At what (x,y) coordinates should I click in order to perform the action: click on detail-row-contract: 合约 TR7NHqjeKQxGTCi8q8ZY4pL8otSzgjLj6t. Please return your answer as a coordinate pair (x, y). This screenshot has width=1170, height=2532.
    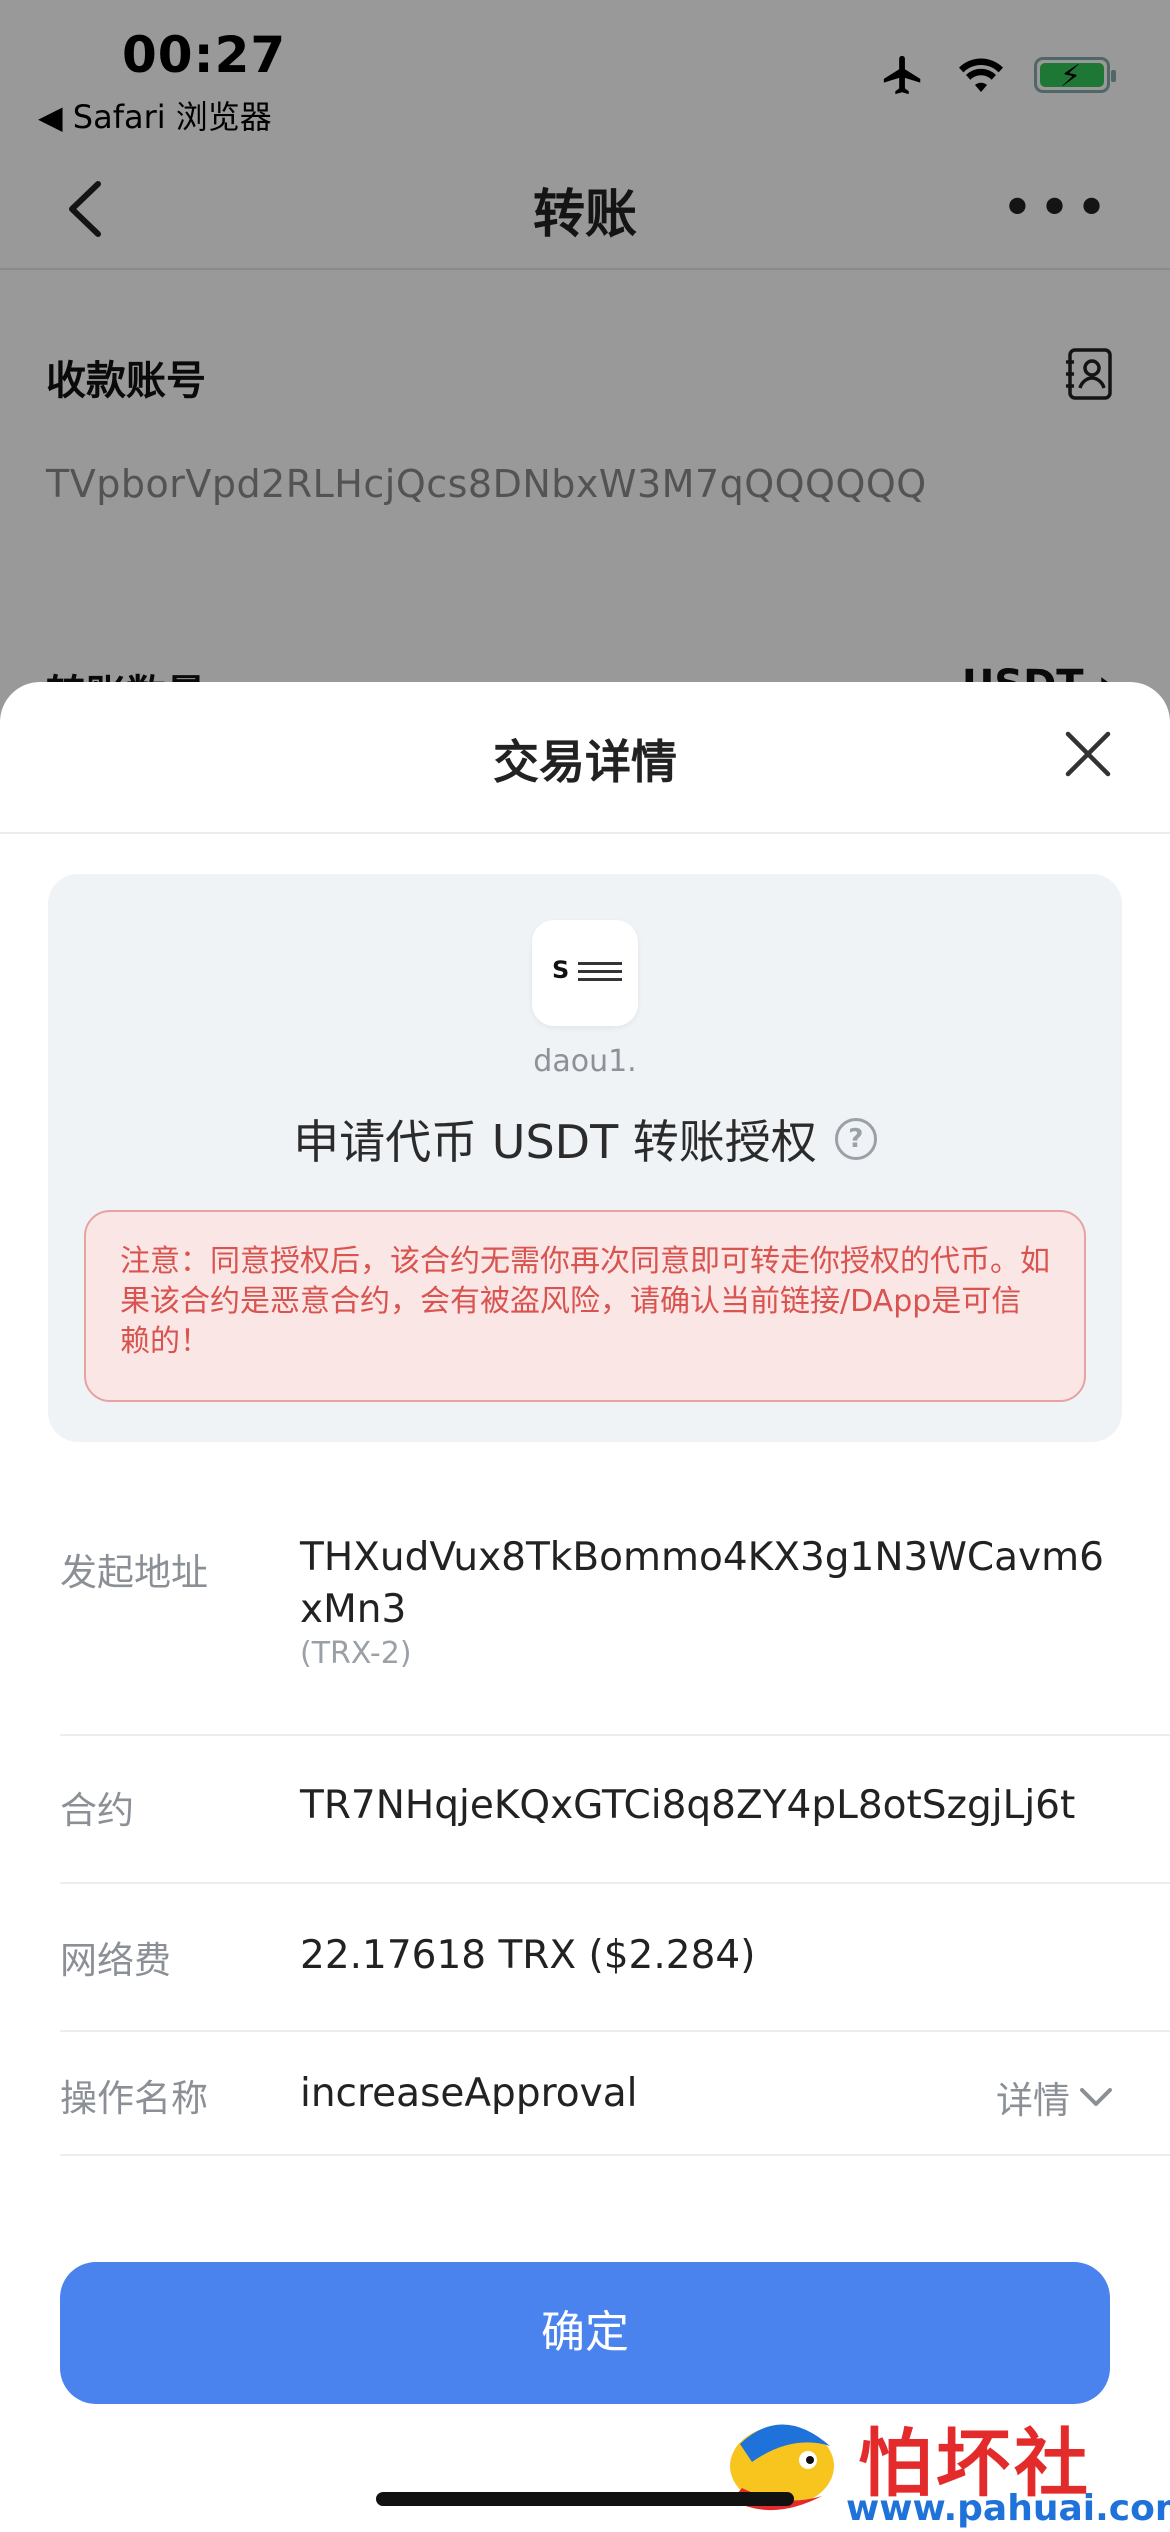
    Looking at the image, I should click on (615, 1810).